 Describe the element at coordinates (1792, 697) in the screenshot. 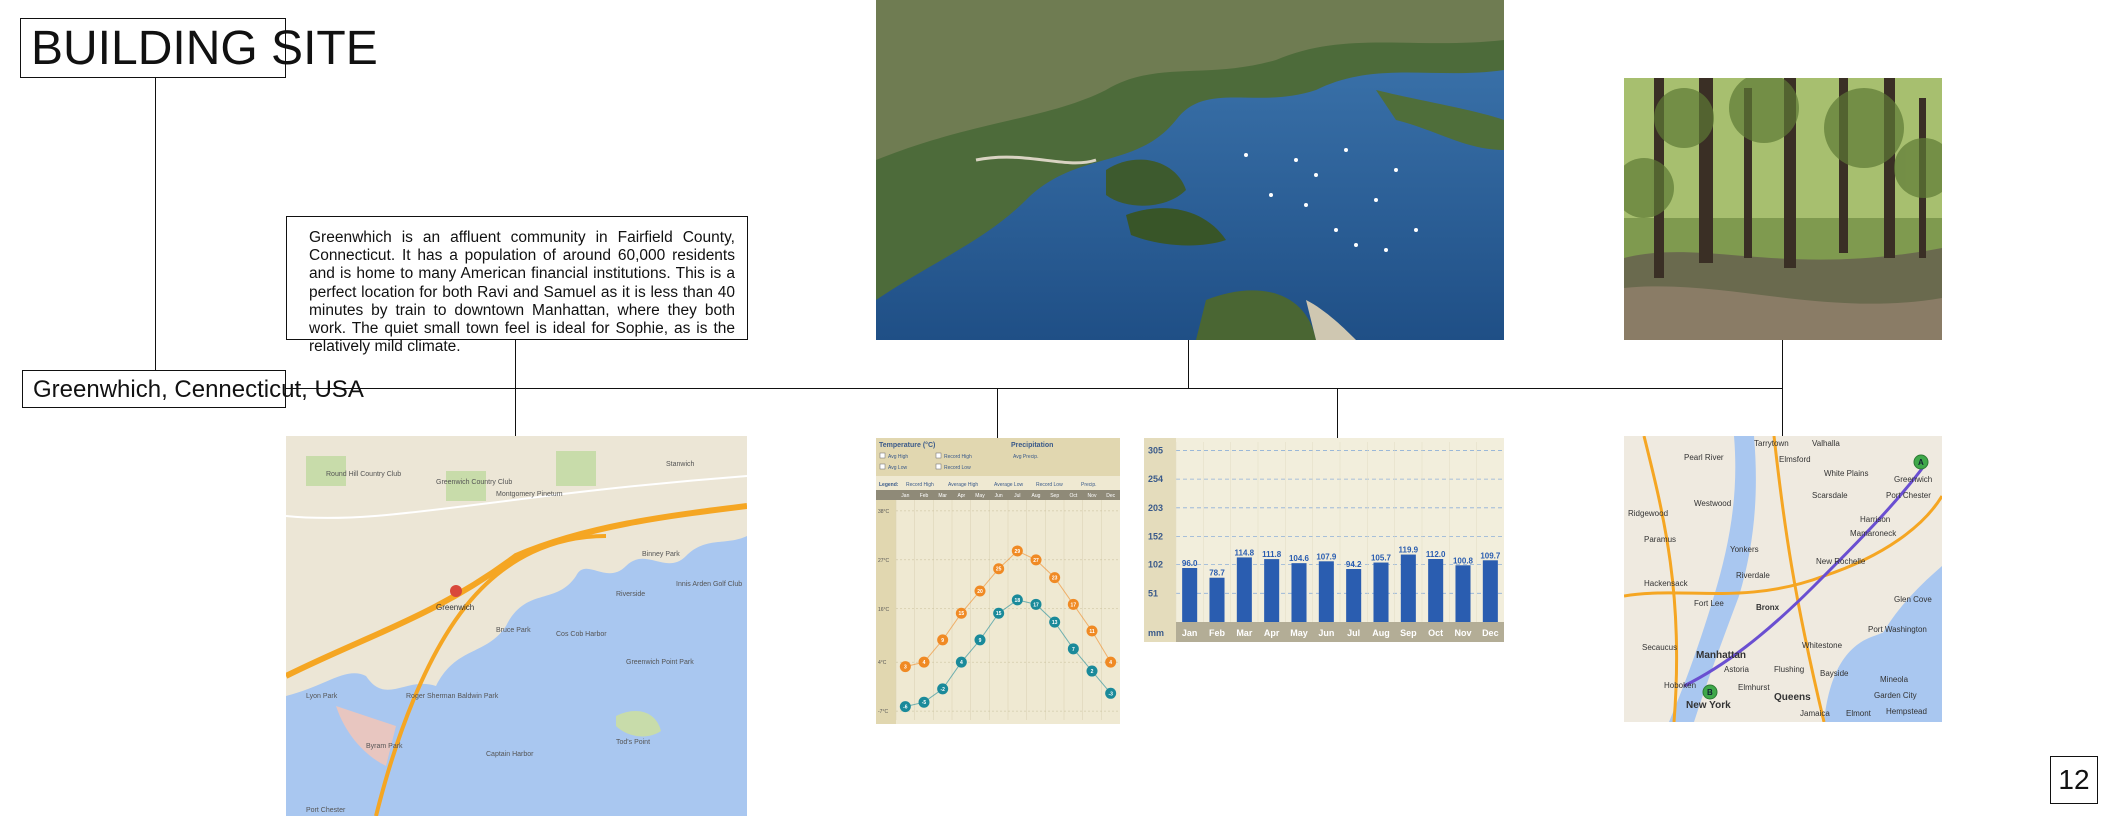

I see `map2-label-20: Queens` at that location.